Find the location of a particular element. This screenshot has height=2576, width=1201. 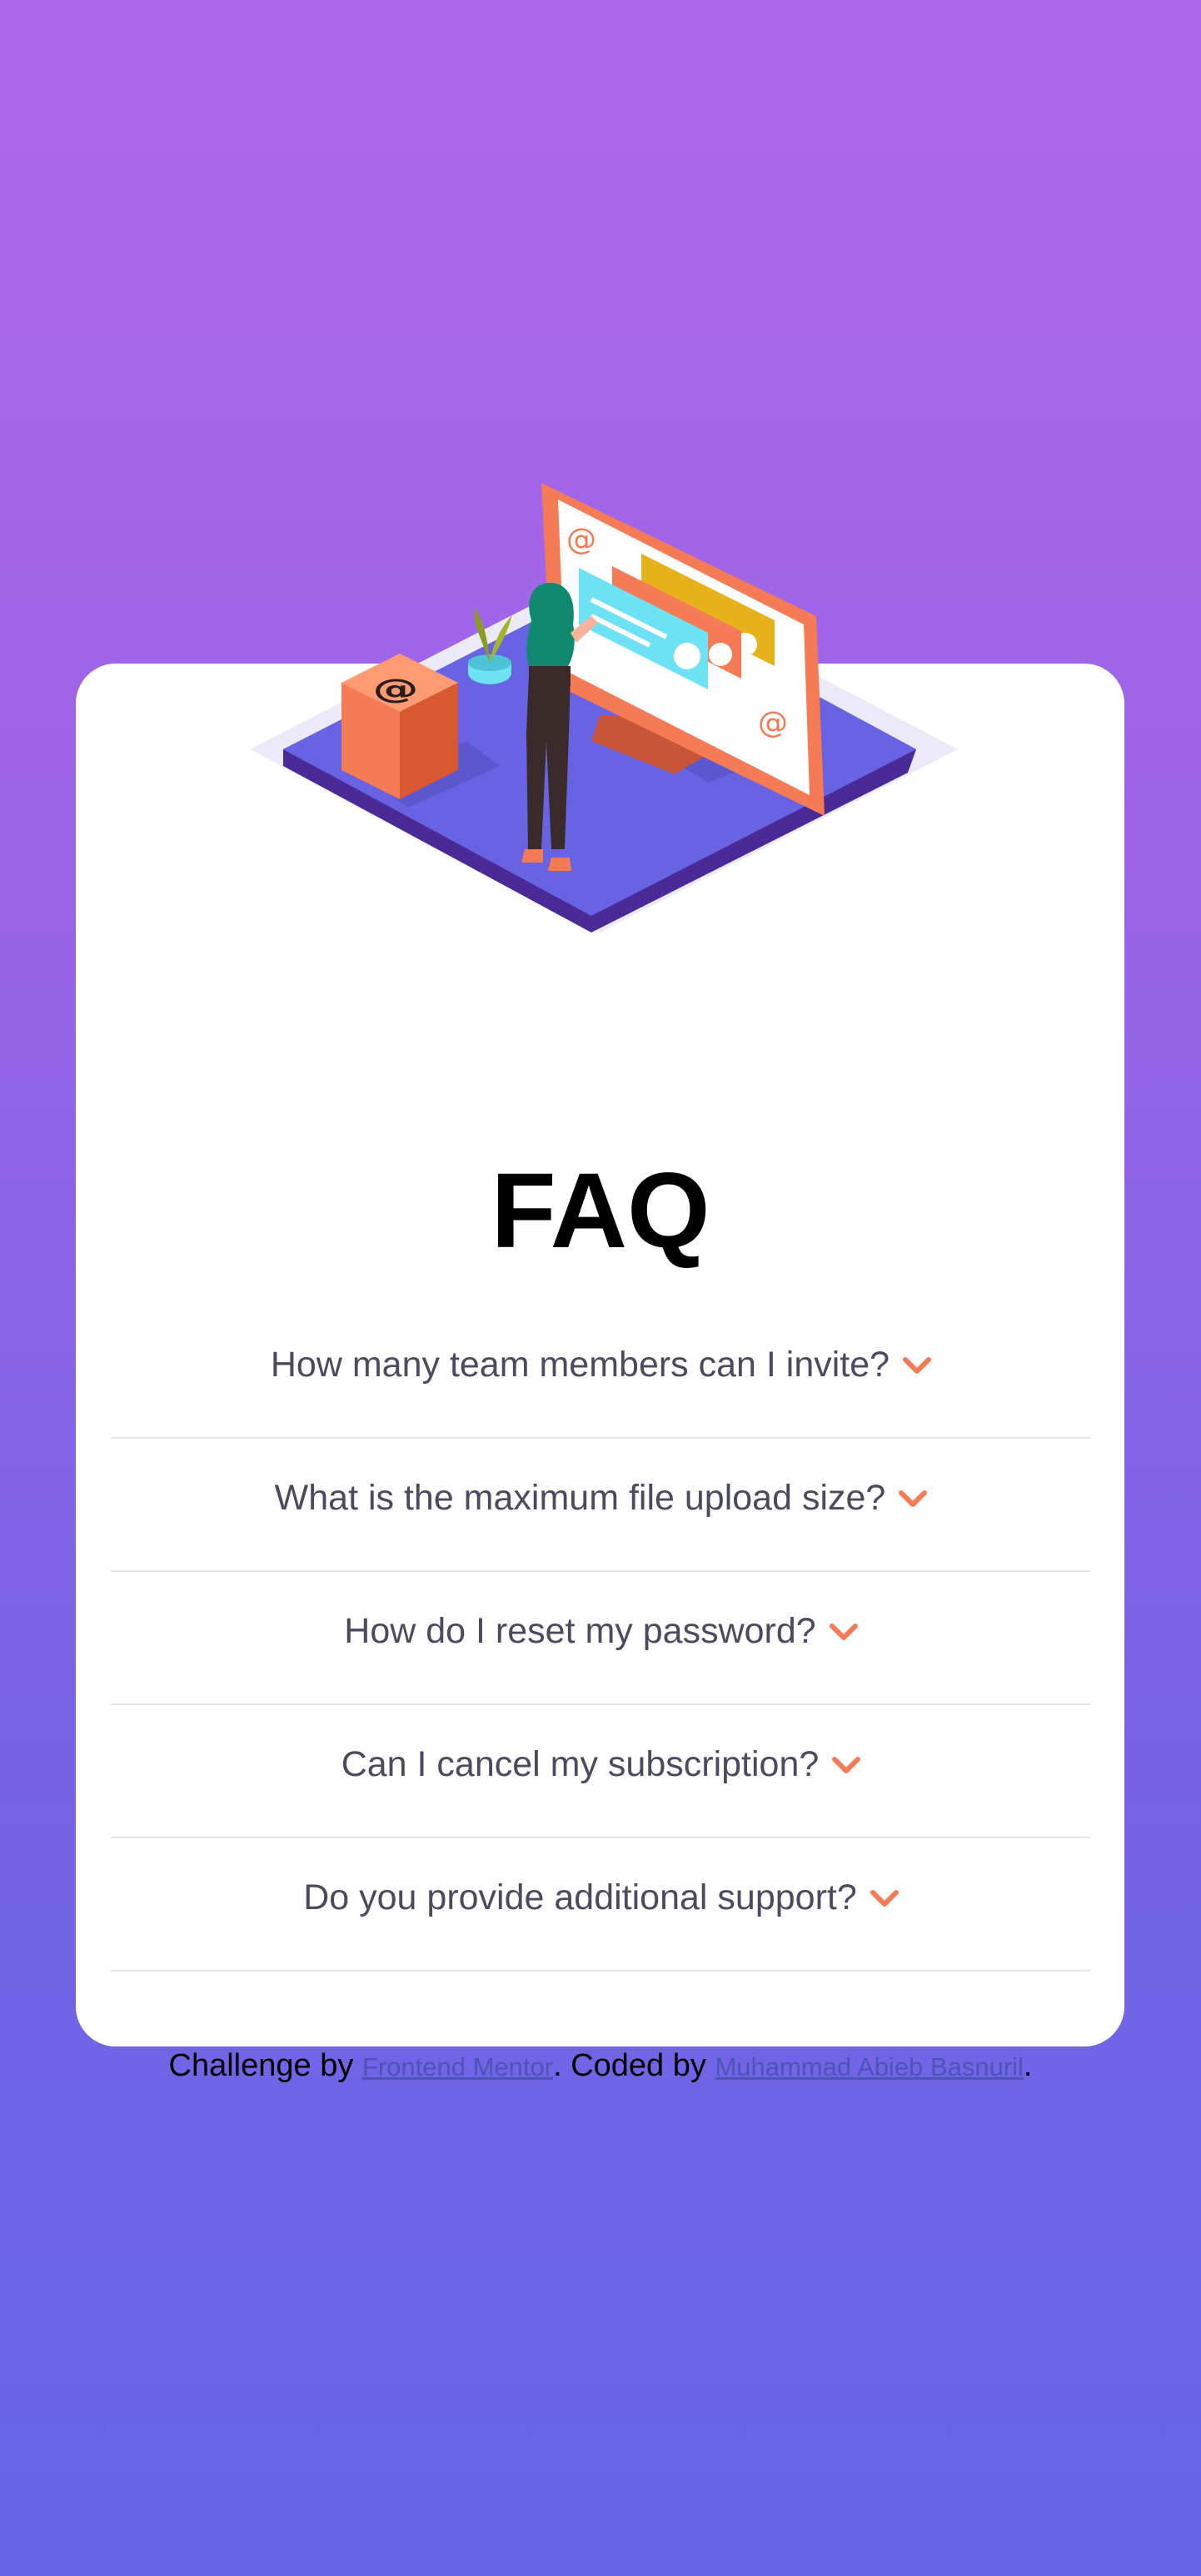

faq-item: Can I cancel my subscription? is located at coordinates (601, 1771).